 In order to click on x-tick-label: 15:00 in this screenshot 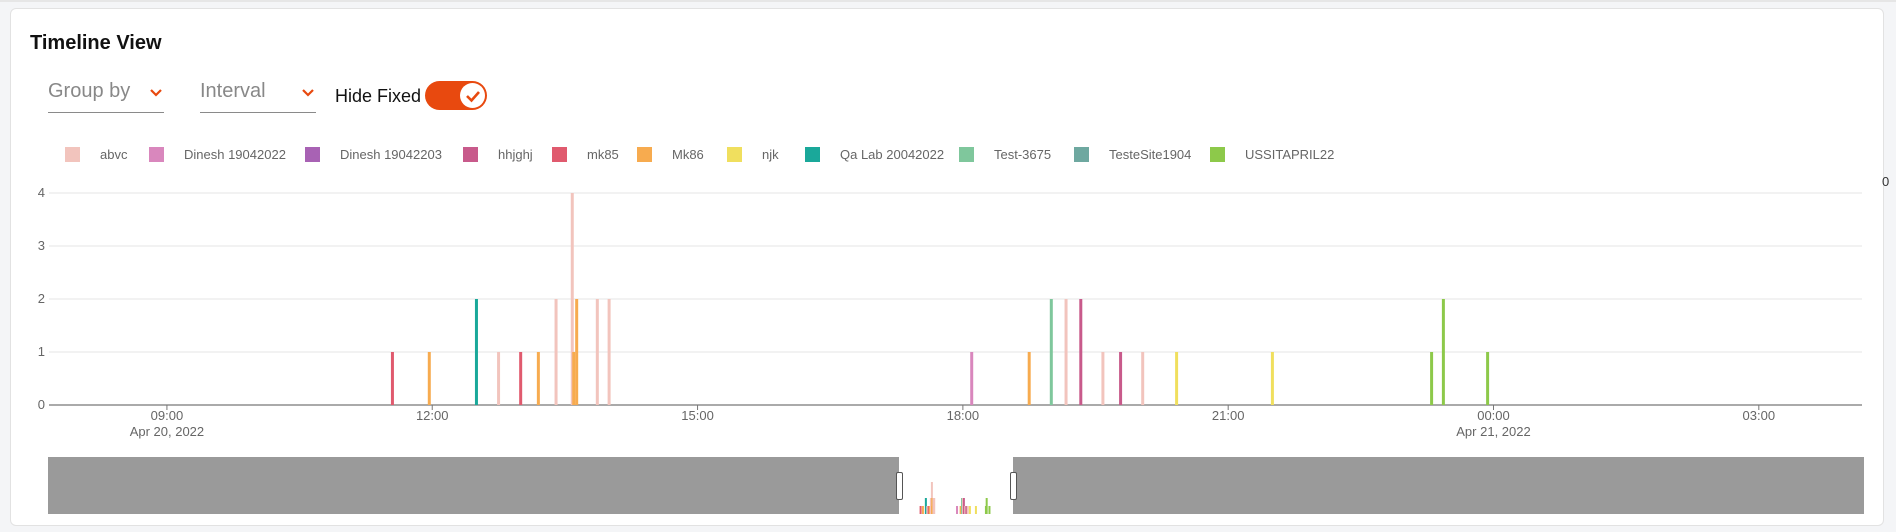, I will do `click(697, 415)`.